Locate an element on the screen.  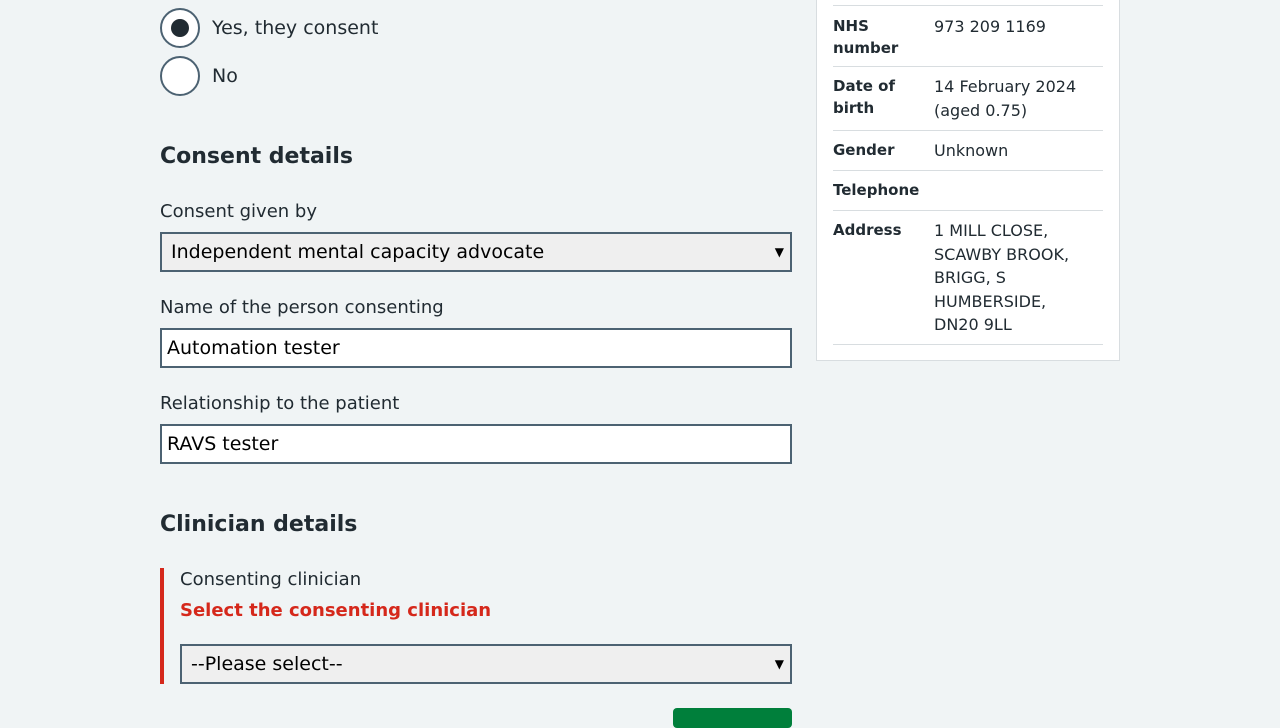
consenting-clinician-value: --Please select-- is located at coordinates (267, 664).